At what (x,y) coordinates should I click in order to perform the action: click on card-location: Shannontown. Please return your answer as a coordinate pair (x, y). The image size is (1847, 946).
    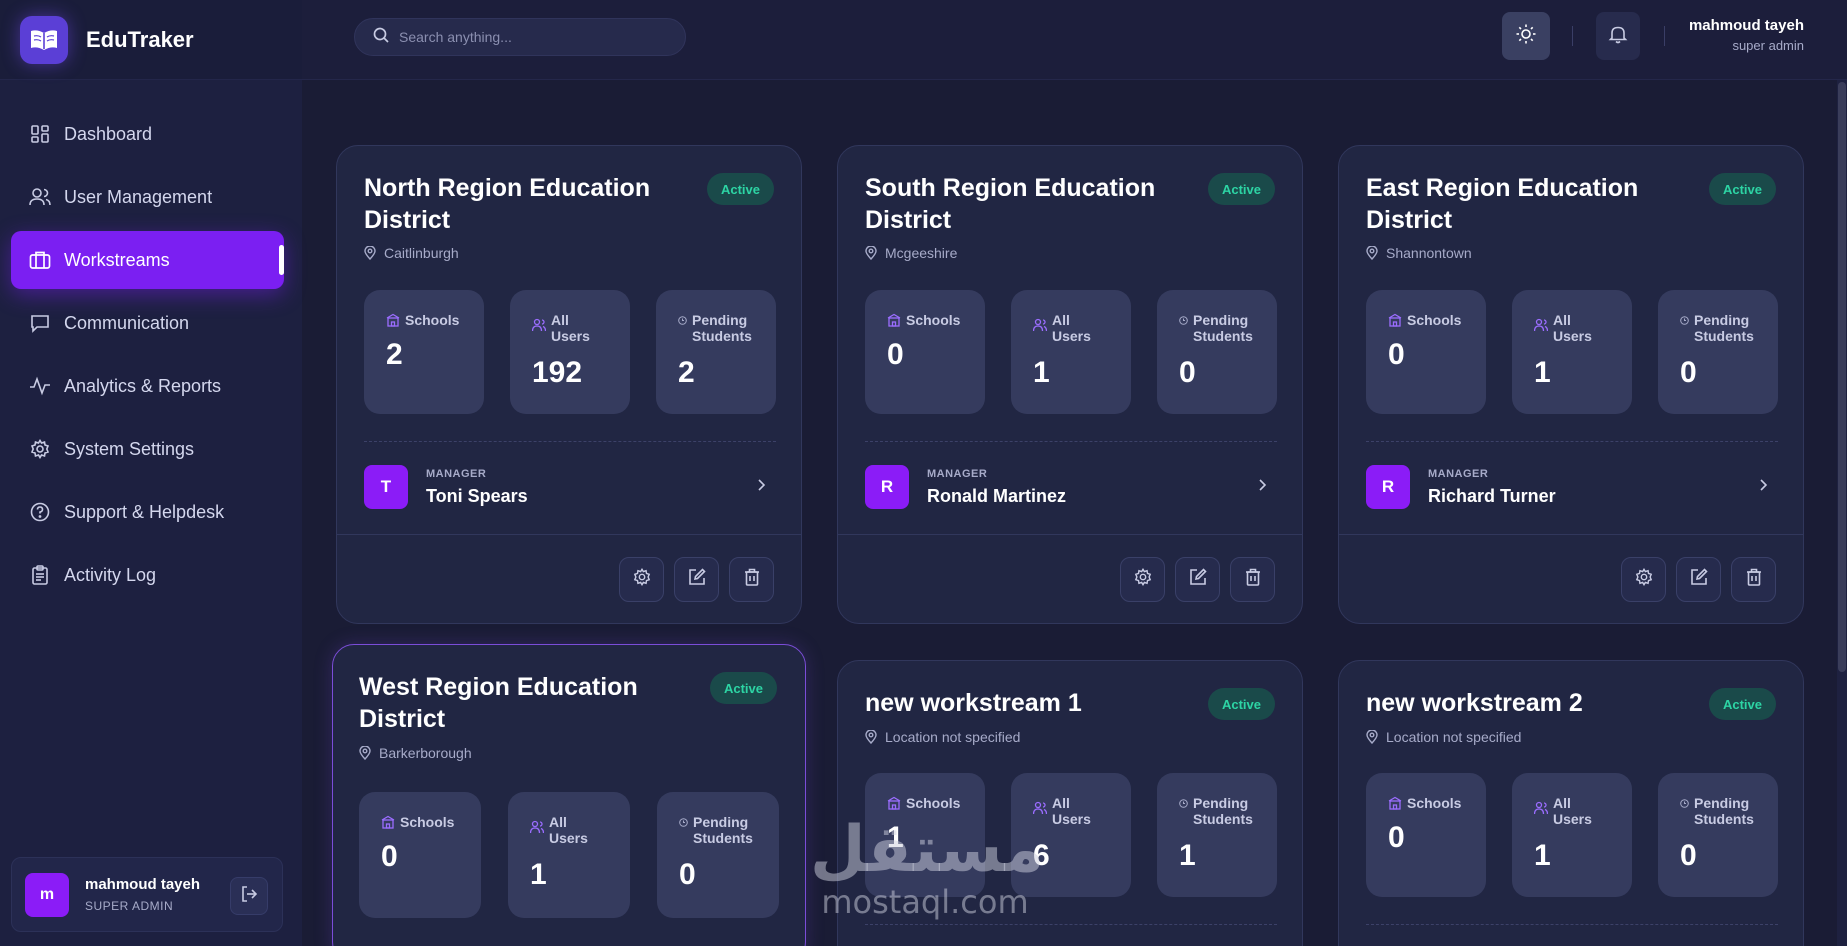
    Looking at the image, I should click on (1419, 253).